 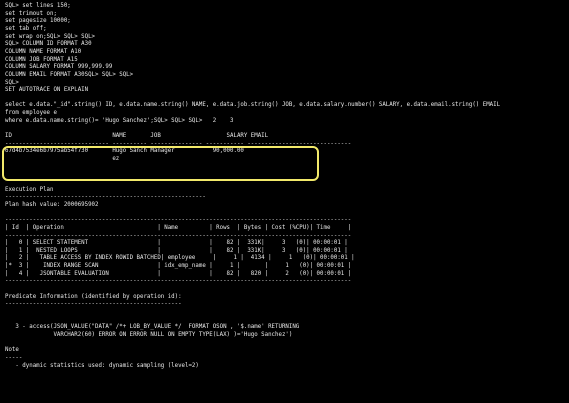 What do you see at coordinates (12, 82) in the screenshot?
I see `terminal-line: SQL>` at bounding box center [12, 82].